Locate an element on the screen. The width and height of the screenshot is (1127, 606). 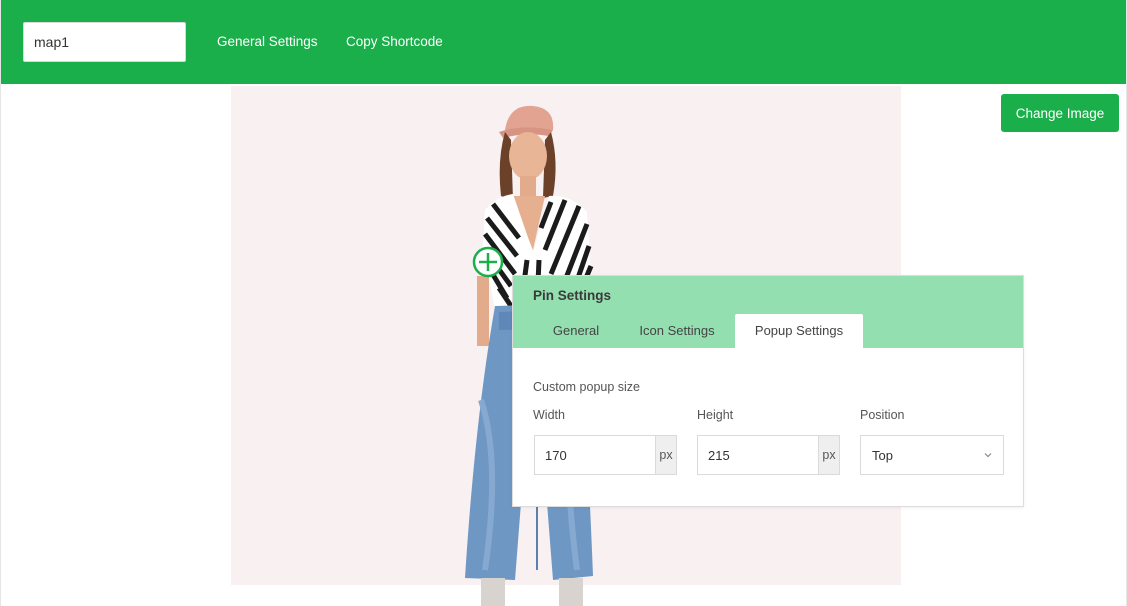
position-select: Top is located at coordinates (932, 455).